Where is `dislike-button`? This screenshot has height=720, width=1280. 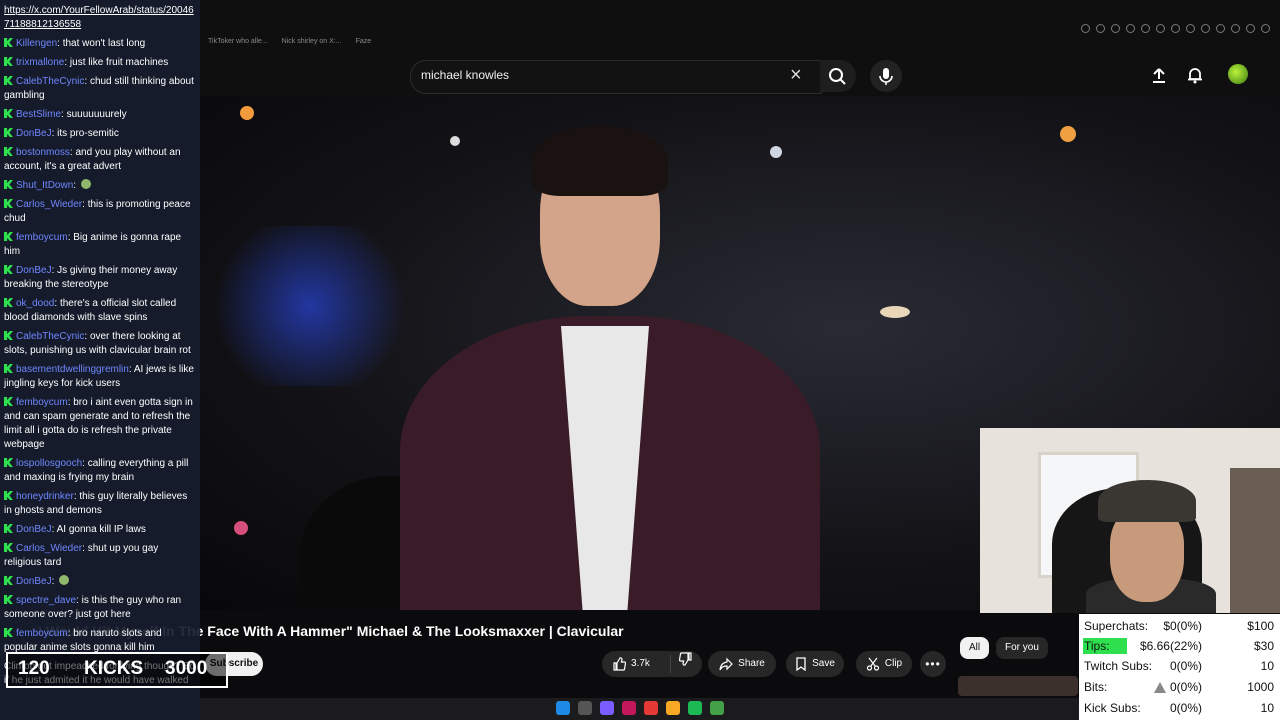 dislike-button is located at coordinates (682, 664).